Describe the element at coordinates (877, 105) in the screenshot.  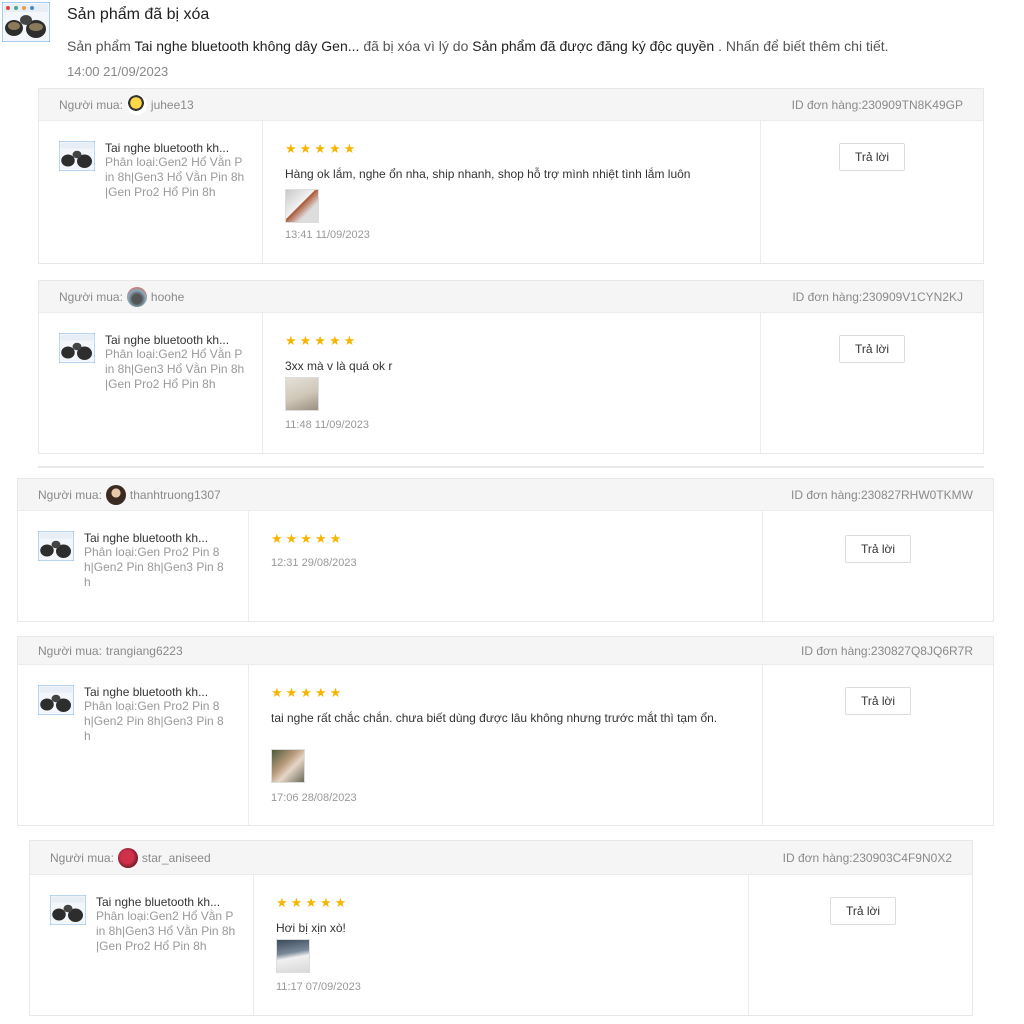
I see `order-id: ID đơn hàng:230909TN8K49GP` at that location.